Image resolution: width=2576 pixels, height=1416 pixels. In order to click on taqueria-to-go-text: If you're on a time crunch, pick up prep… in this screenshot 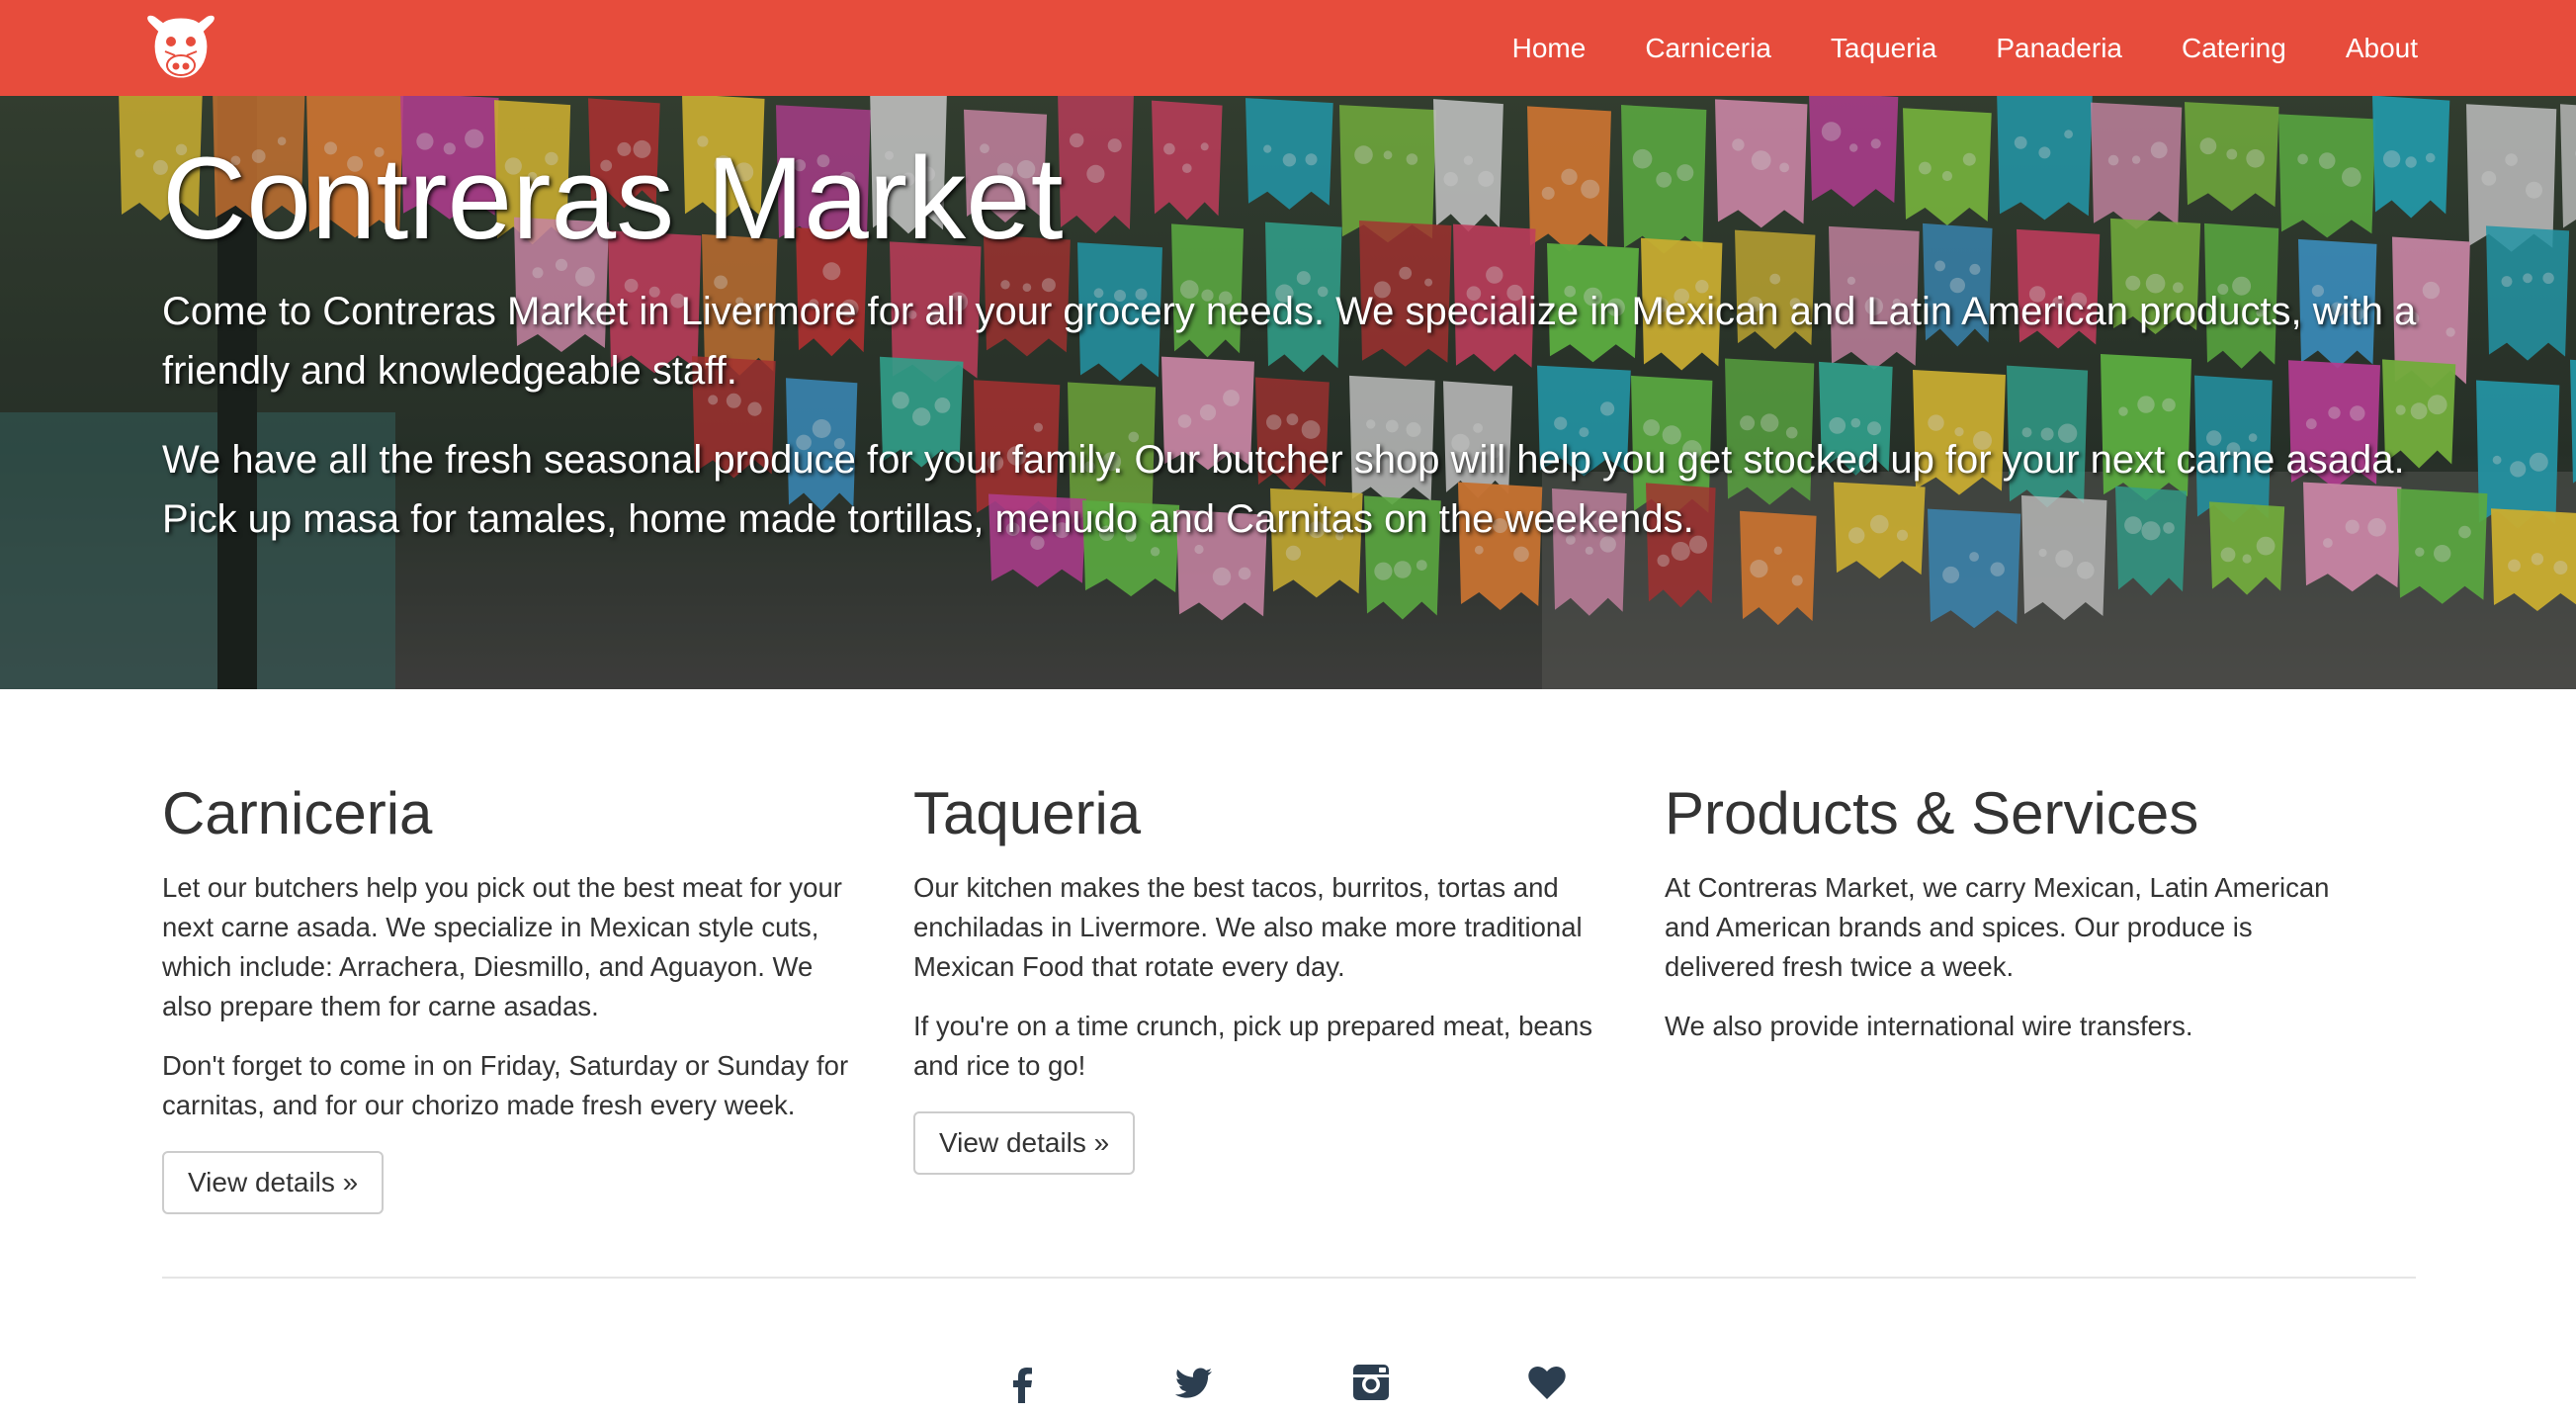, I will do `click(1253, 1046)`.